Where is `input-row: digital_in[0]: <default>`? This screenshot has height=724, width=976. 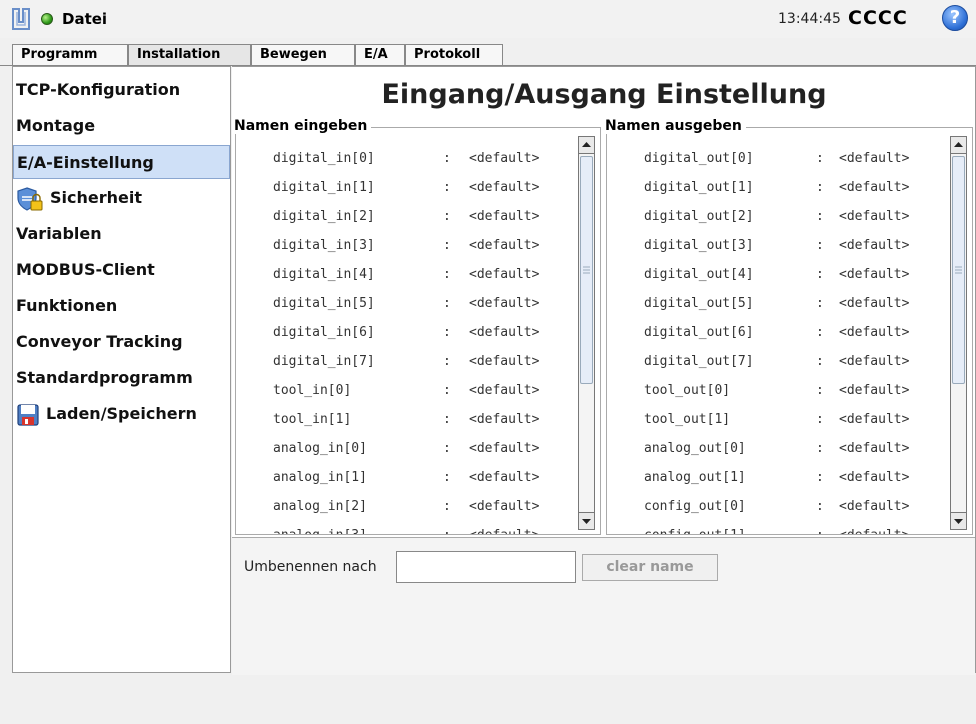
input-row: digital_in[0]: <default> is located at coordinates (423, 158).